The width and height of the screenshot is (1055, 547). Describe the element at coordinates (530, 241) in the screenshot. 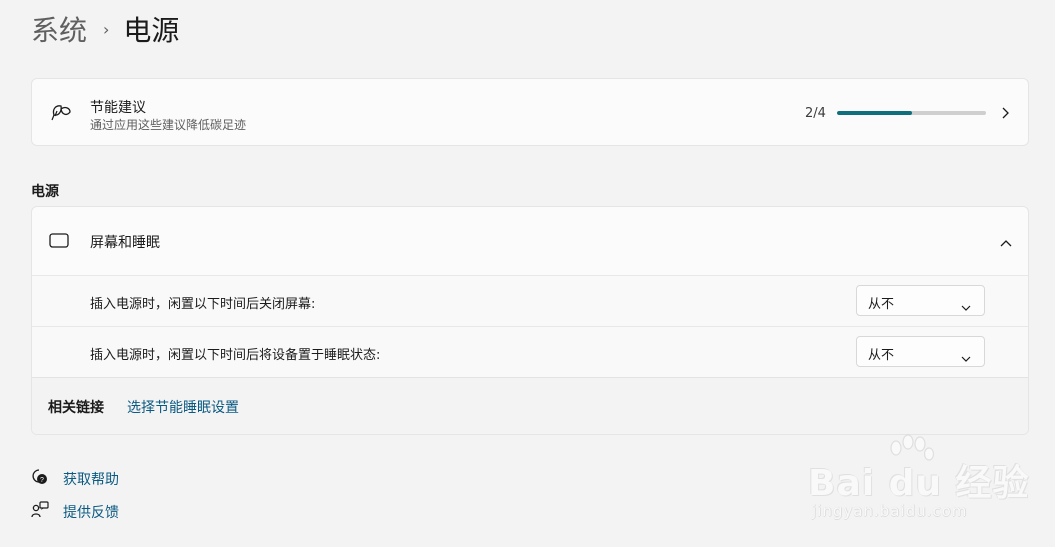

I see `screen-sleep-header: 屏幕和睡眠` at that location.